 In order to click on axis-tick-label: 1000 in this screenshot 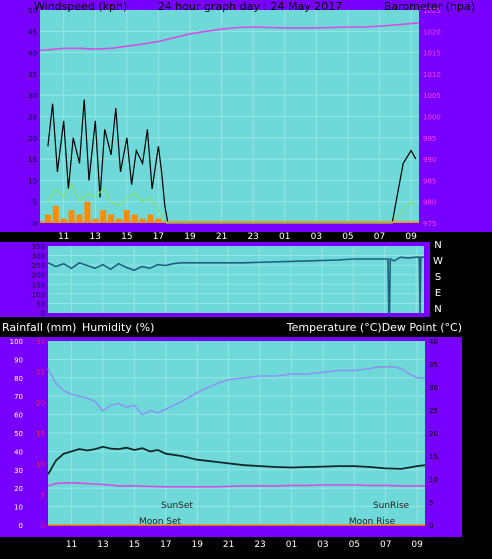, I will do `click(432, 118)`.